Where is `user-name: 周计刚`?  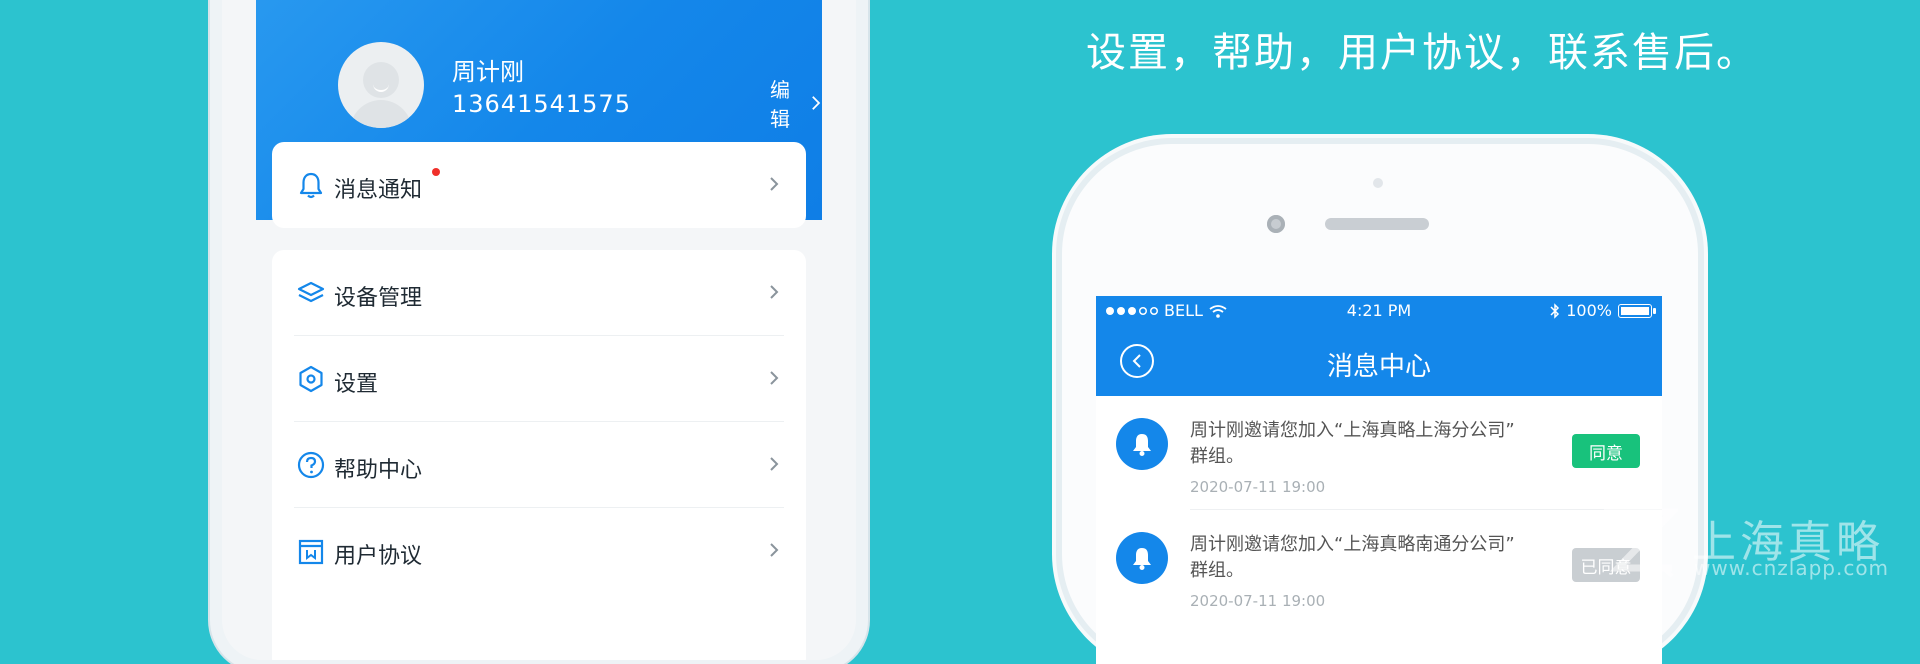
user-name: 周计刚 is located at coordinates (488, 72).